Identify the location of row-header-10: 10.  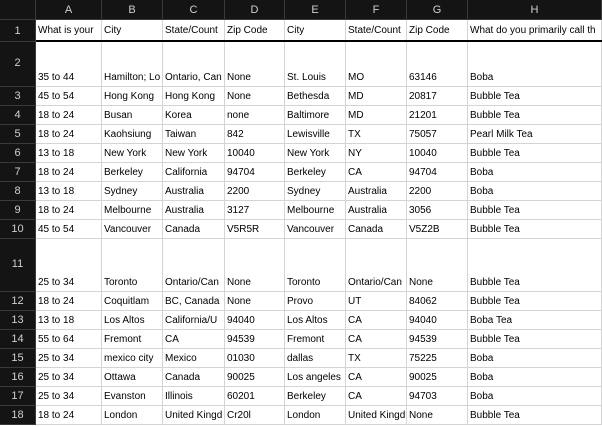
(18, 229).